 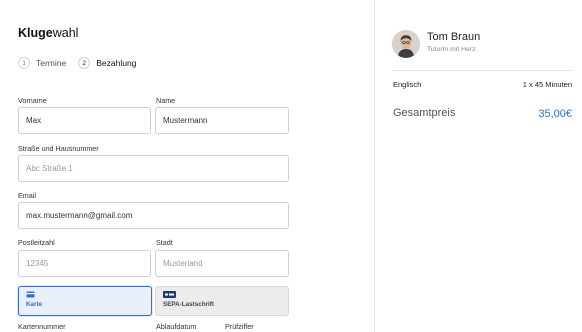 What do you see at coordinates (153, 215) in the screenshot?
I see `email-field: max.mustermann@gmail.com` at bounding box center [153, 215].